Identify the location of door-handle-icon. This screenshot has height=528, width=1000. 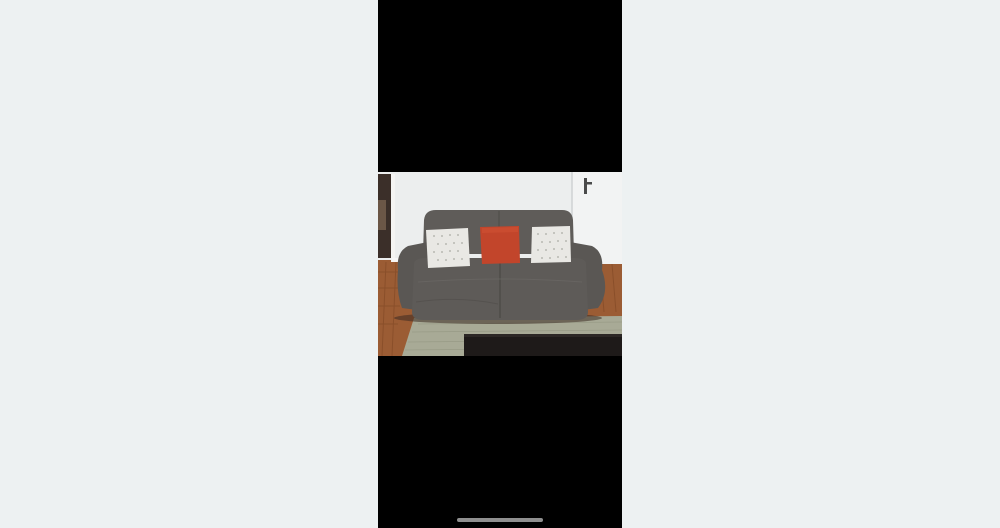
(585, 186).